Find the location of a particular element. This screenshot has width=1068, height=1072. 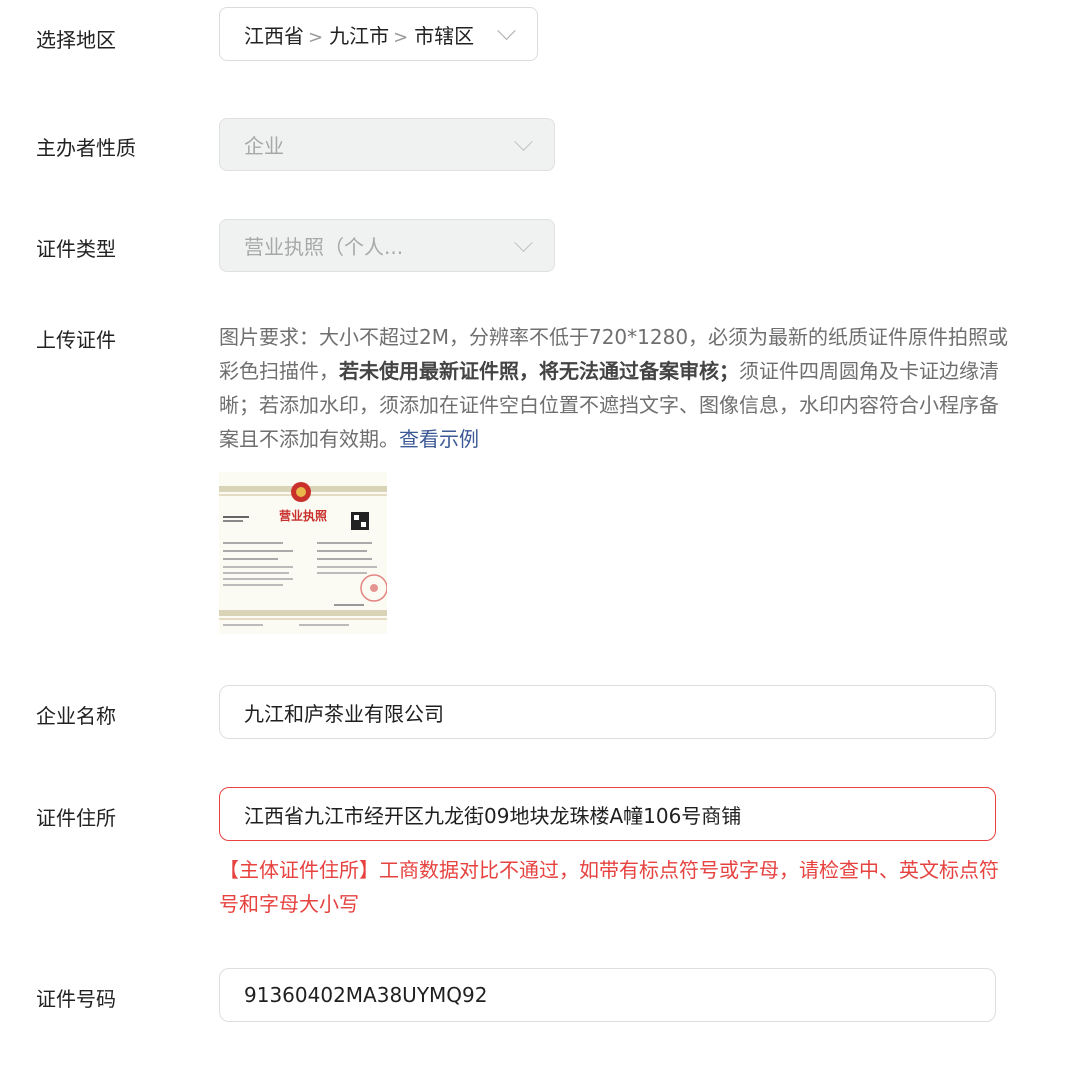

cert-address-label: 证件住所 is located at coordinates (76, 818).